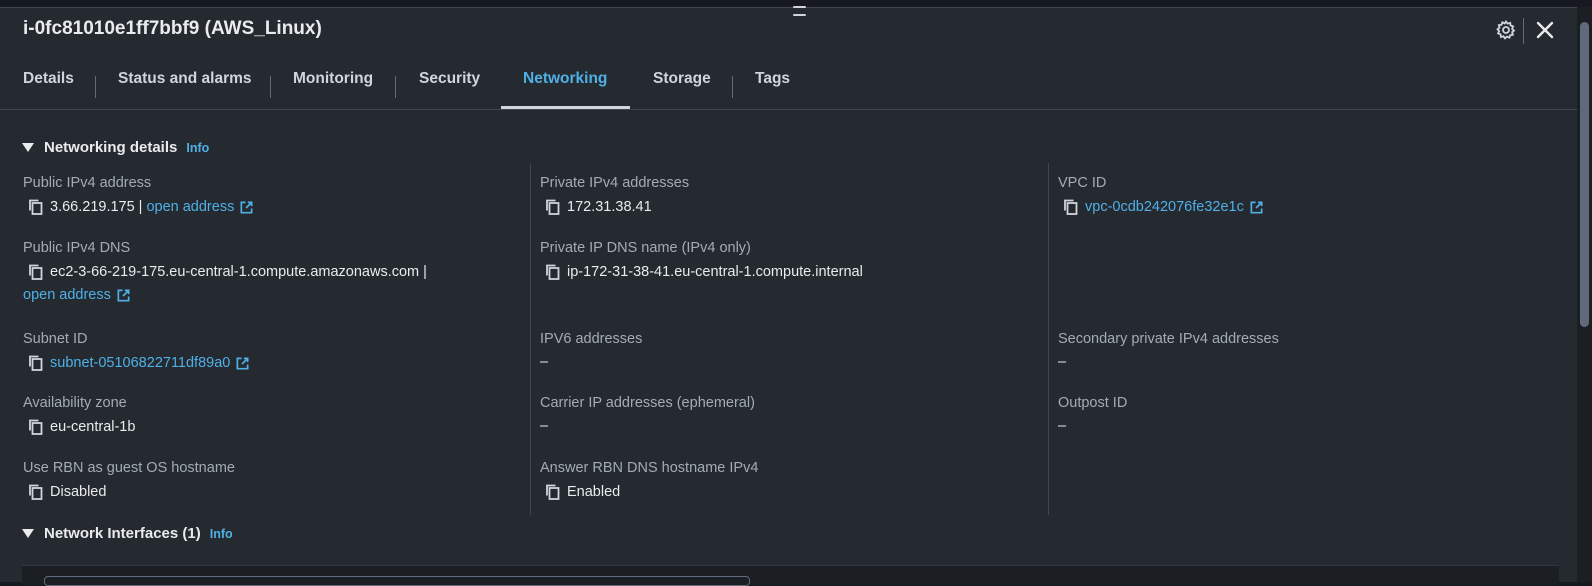 Image resolution: width=1592 pixels, height=586 pixels. What do you see at coordinates (79, 415) in the screenshot?
I see `availability-zone-field: Availability zone eu-central-1b` at bounding box center [79, 415].